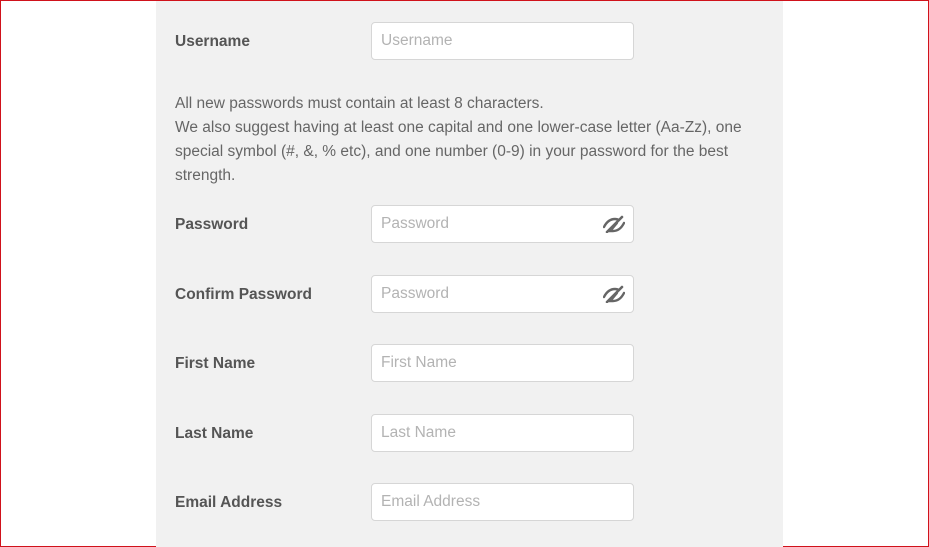 The width and height of the screenshot is (929, 547). Describe the element at coordinates (214, 433) in the screenshot. I see `last-name-label: Last Name` at that location.